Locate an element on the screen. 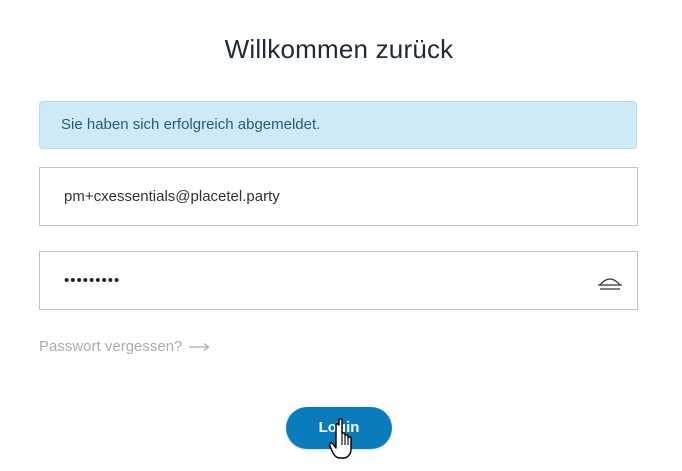 The height and width of the screenshot is (471, 682). email-field-container is located at coordinates (338, 196).